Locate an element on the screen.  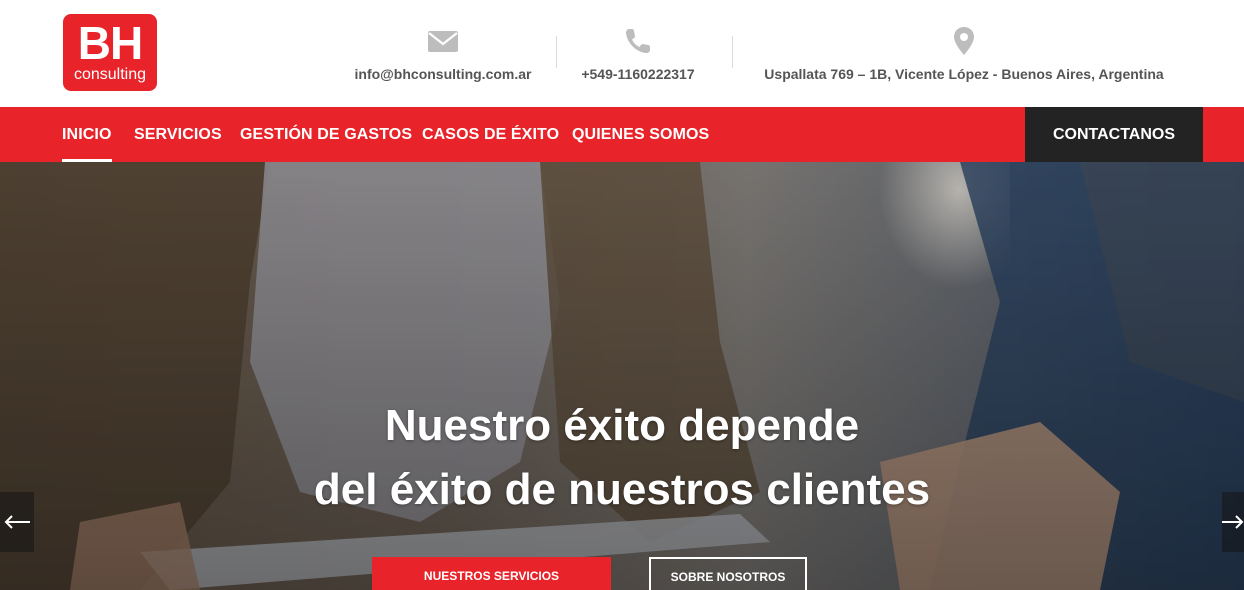
slider-prev-button is located at coordinates (17, 522).